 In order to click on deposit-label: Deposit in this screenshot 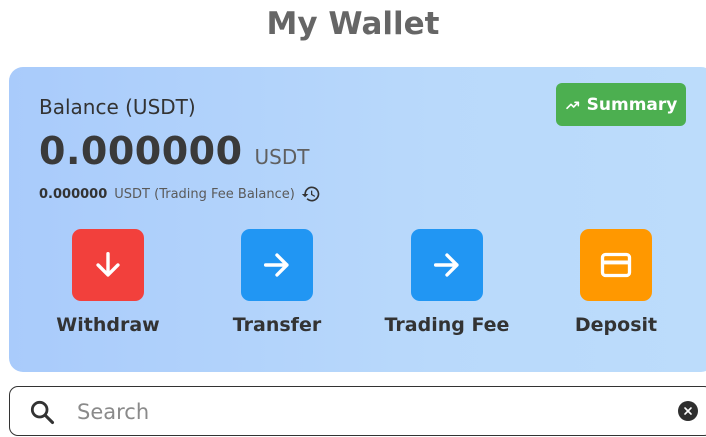, I will do `click(616, 325)`.